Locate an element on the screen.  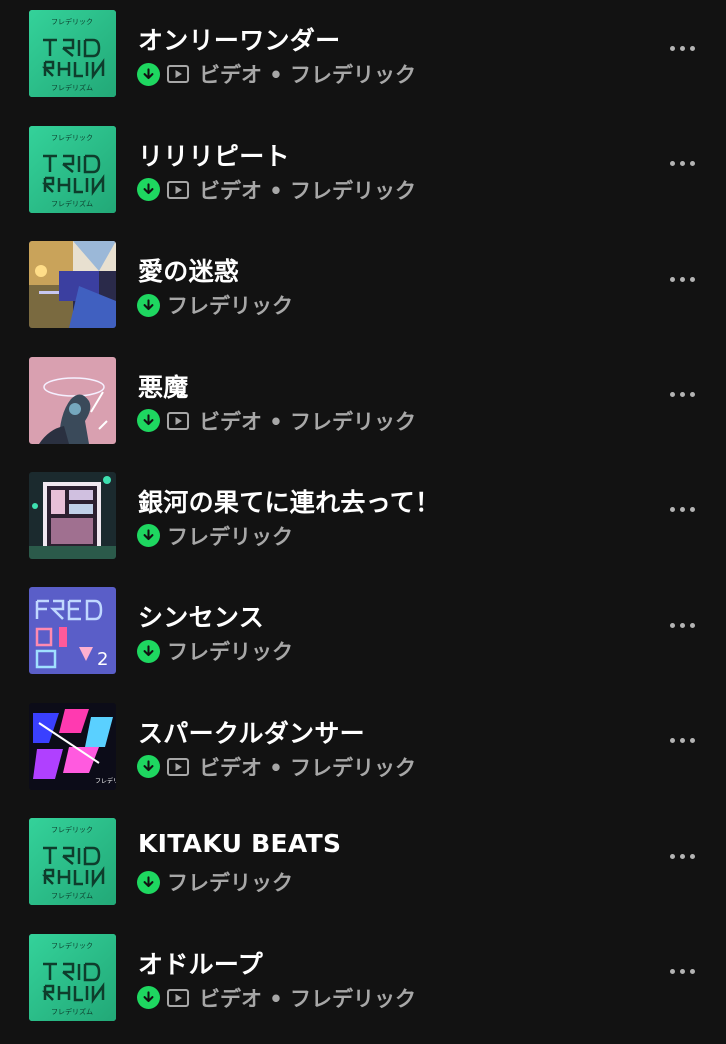
svg-text: 2 is located at coordinates (102, 659).